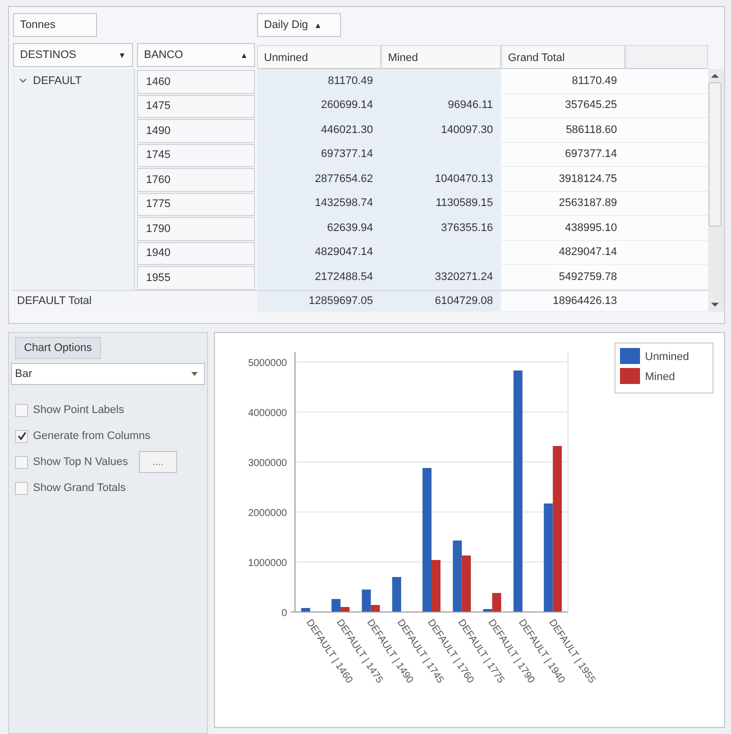  What do you see at coordinates (441, 228) in the screenshot?
I see `table-cell: 376355.16` at bounding box center [441, 228].